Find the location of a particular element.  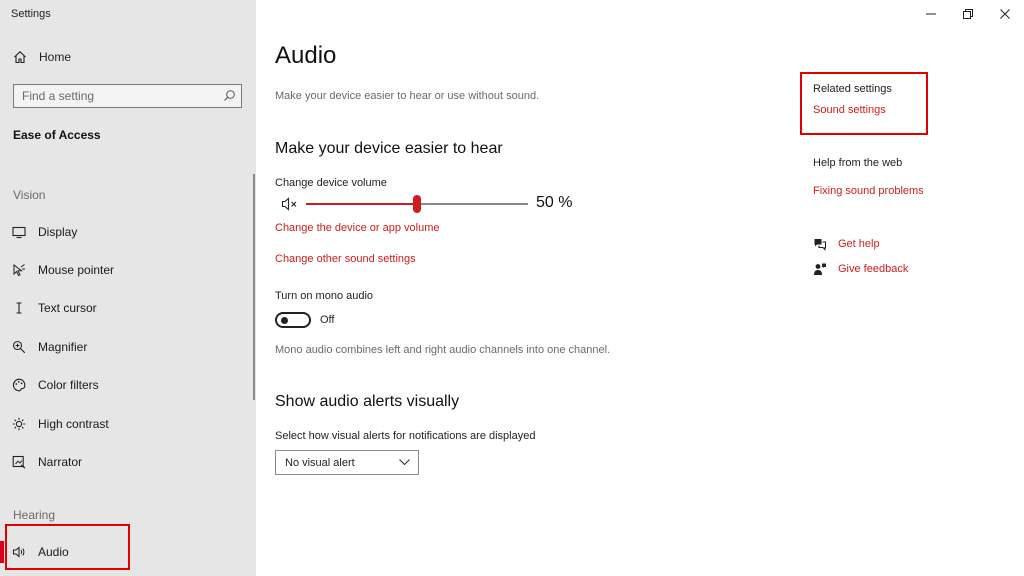

sidebar-item-high-contrast: High contrast is located at coordinates (60, 424).